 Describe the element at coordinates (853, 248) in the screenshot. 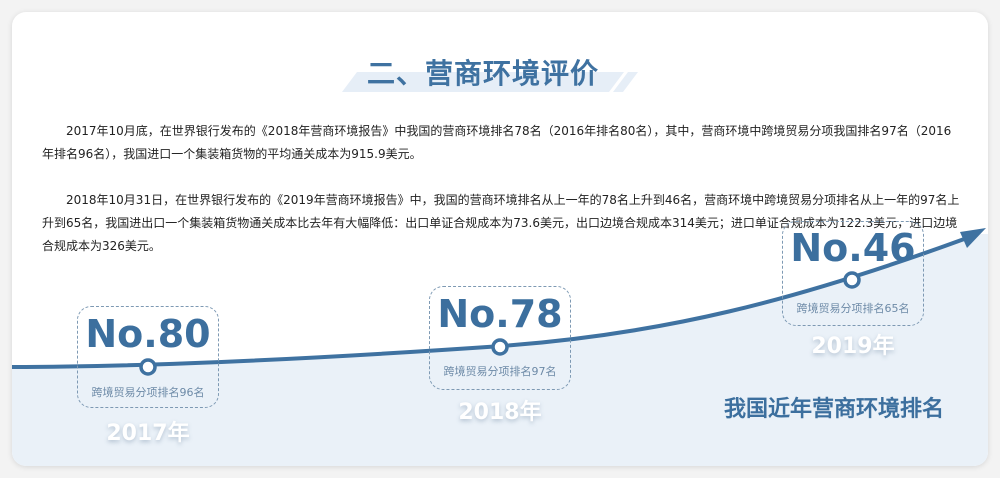

I see `rank-2019: No.46` at that location.